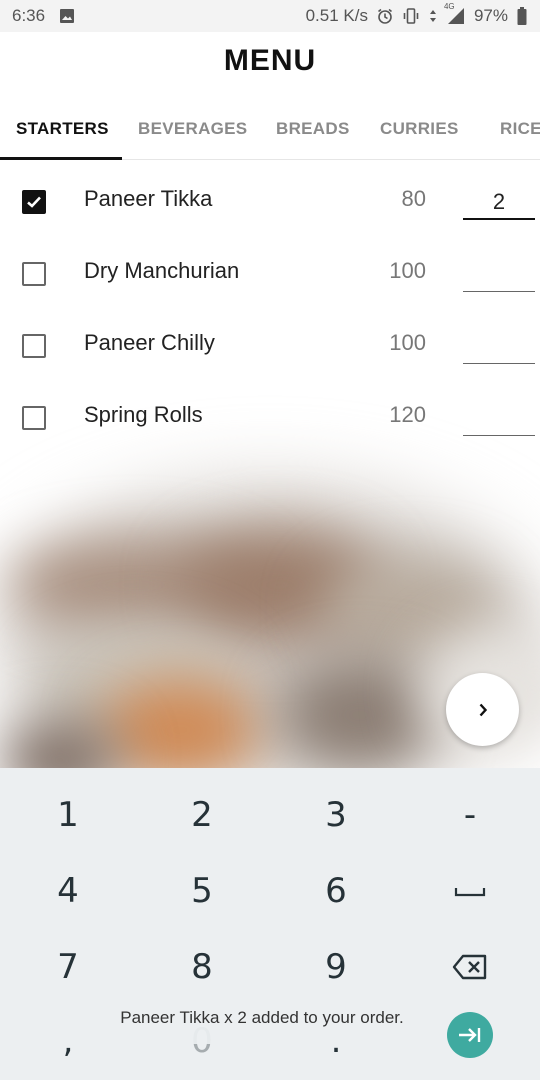 This screenshot has width=540, height=1080. I want to click on status-right: 0.51 K/s 4G 97%, so click(416, 14).